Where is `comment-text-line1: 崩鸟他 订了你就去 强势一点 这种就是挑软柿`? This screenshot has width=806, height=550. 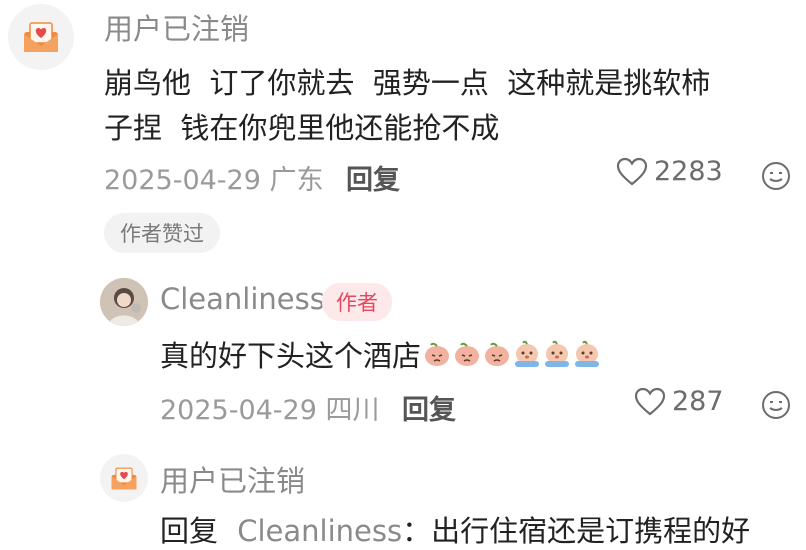 comment-text-line1: 崩鸟他 订了你就去 强势一点 这种就是挑软柿 is located at coordinates (407, 83).